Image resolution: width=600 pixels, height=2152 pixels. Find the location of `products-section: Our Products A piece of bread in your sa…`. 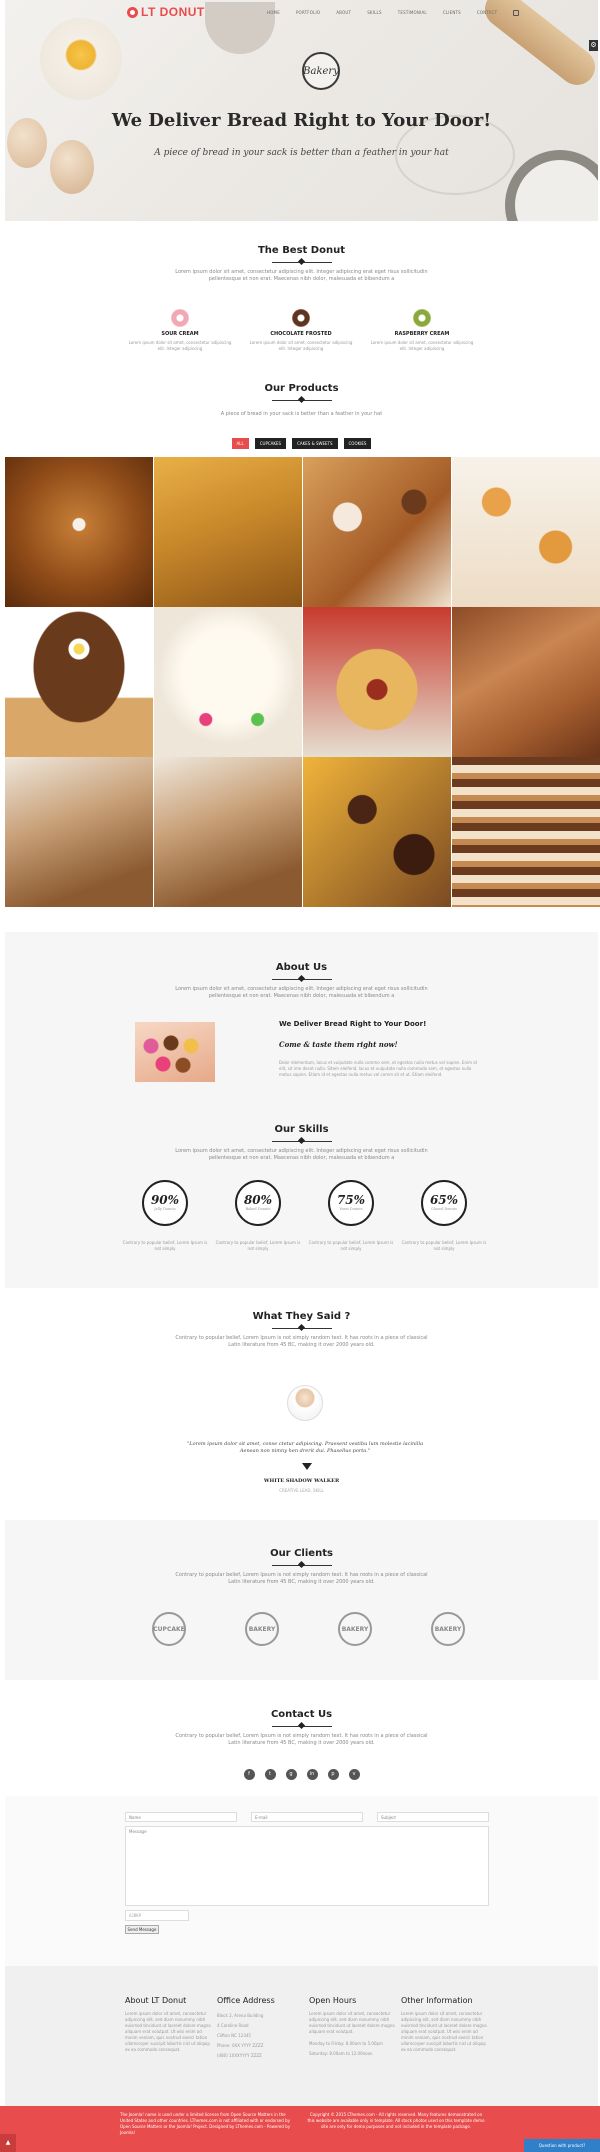

products-section: Our Products A piece of bread in your sa… is located at coordinates (301, 400).